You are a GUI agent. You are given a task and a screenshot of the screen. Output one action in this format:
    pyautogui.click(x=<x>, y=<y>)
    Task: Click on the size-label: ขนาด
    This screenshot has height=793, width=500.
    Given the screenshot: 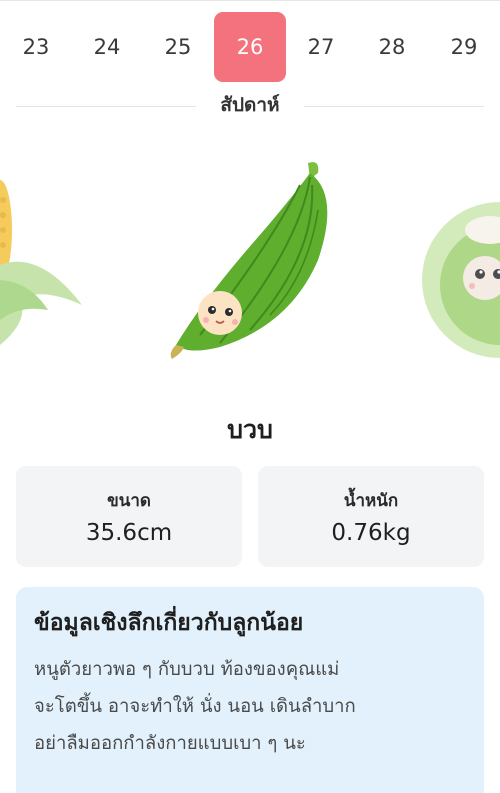 What is the action you would take?
    pyautogui.click(x=129, y=501)
    